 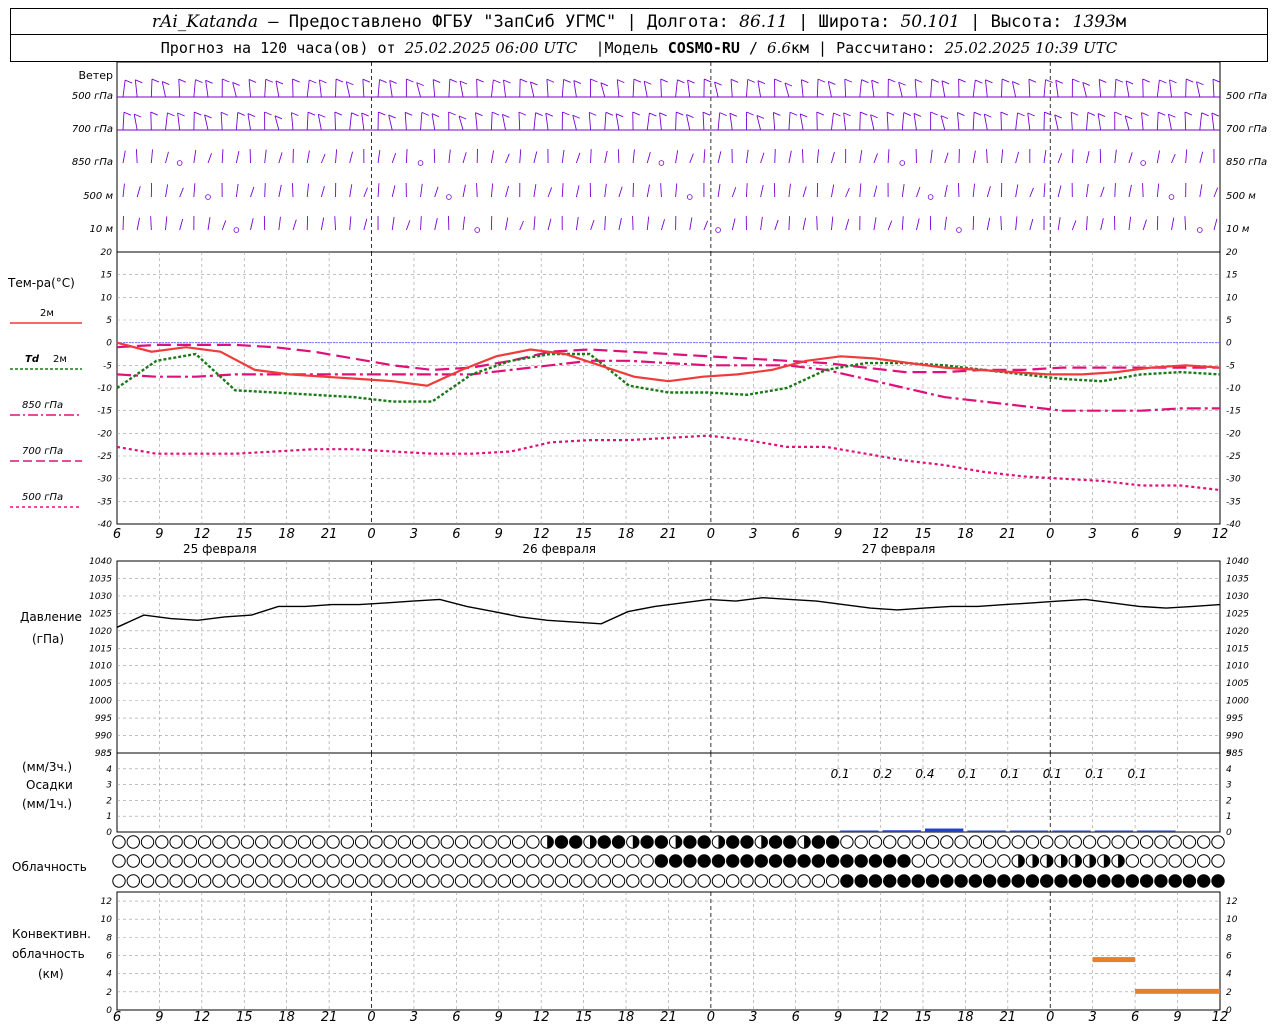 What do you see at coordinates (47, 313) in the screenshot?
I see `legend-2m-label: 2м` at bounding box center [47, 313].